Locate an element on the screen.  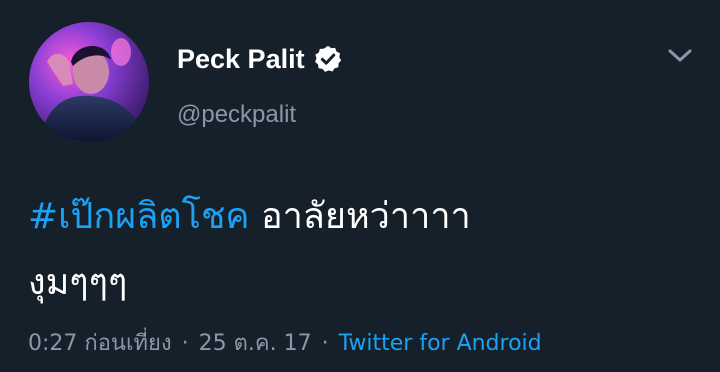
tweet-time: 0:27 ก่อนเที่ยง is located at coordinates (100, 342).